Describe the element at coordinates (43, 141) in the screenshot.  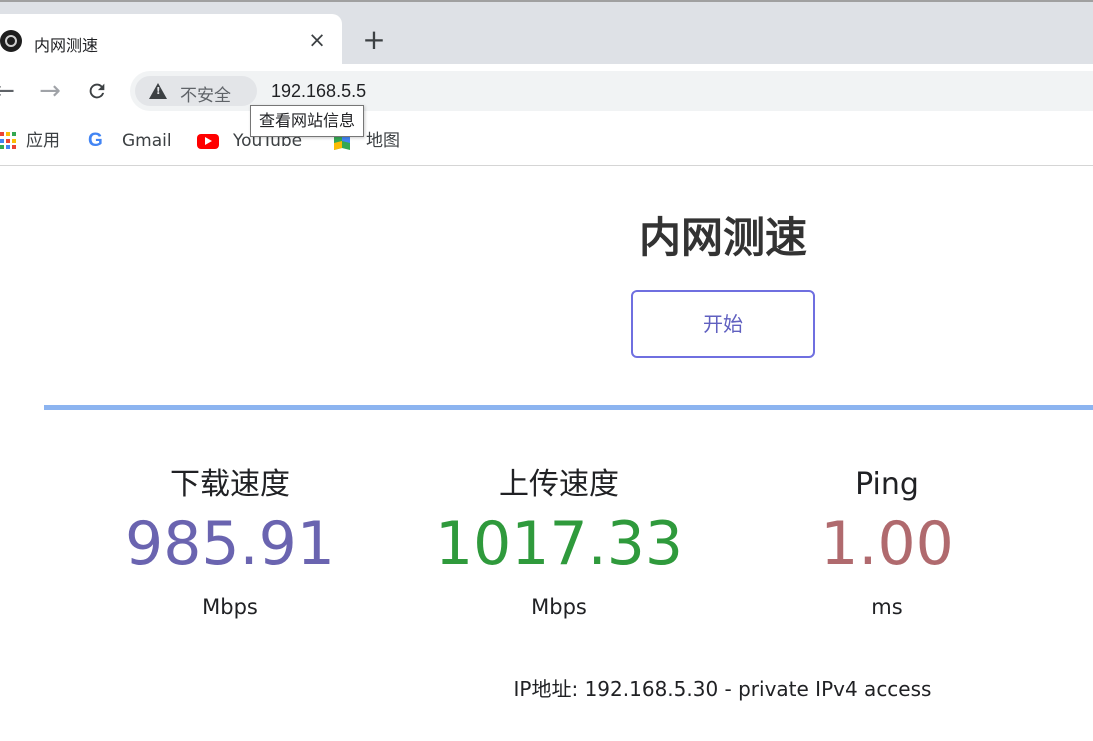
I see `bookmark-label: 应用` at that location.